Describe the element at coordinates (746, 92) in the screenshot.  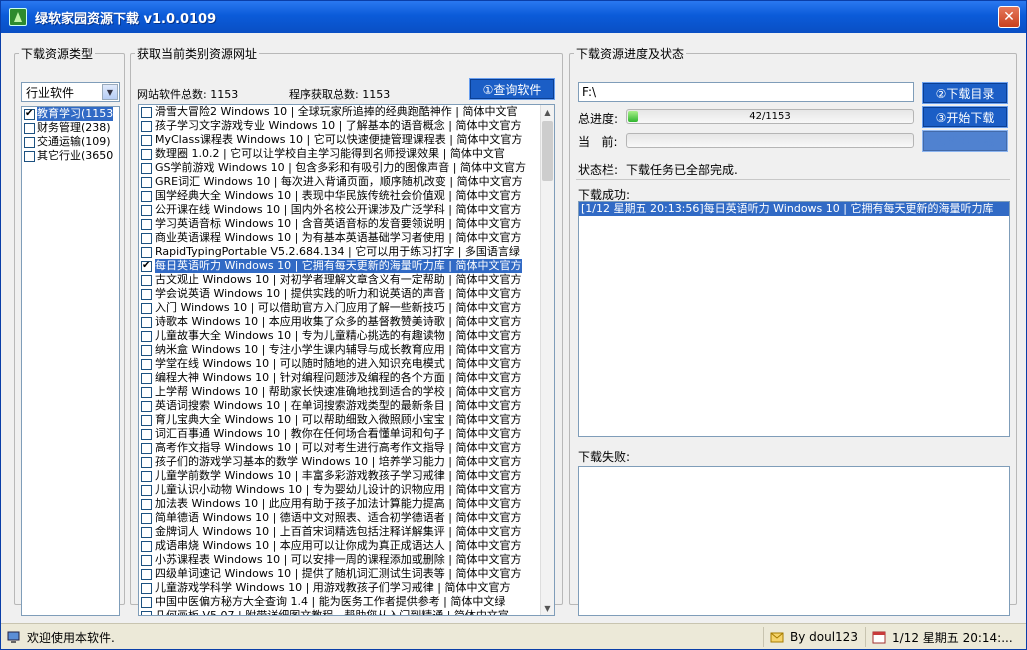
I see `download-path-input: F:\` at that location.